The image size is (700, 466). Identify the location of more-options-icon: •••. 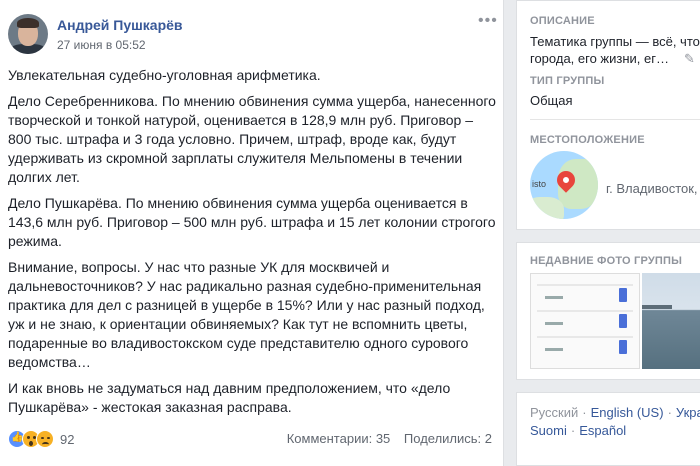
(488, 21).